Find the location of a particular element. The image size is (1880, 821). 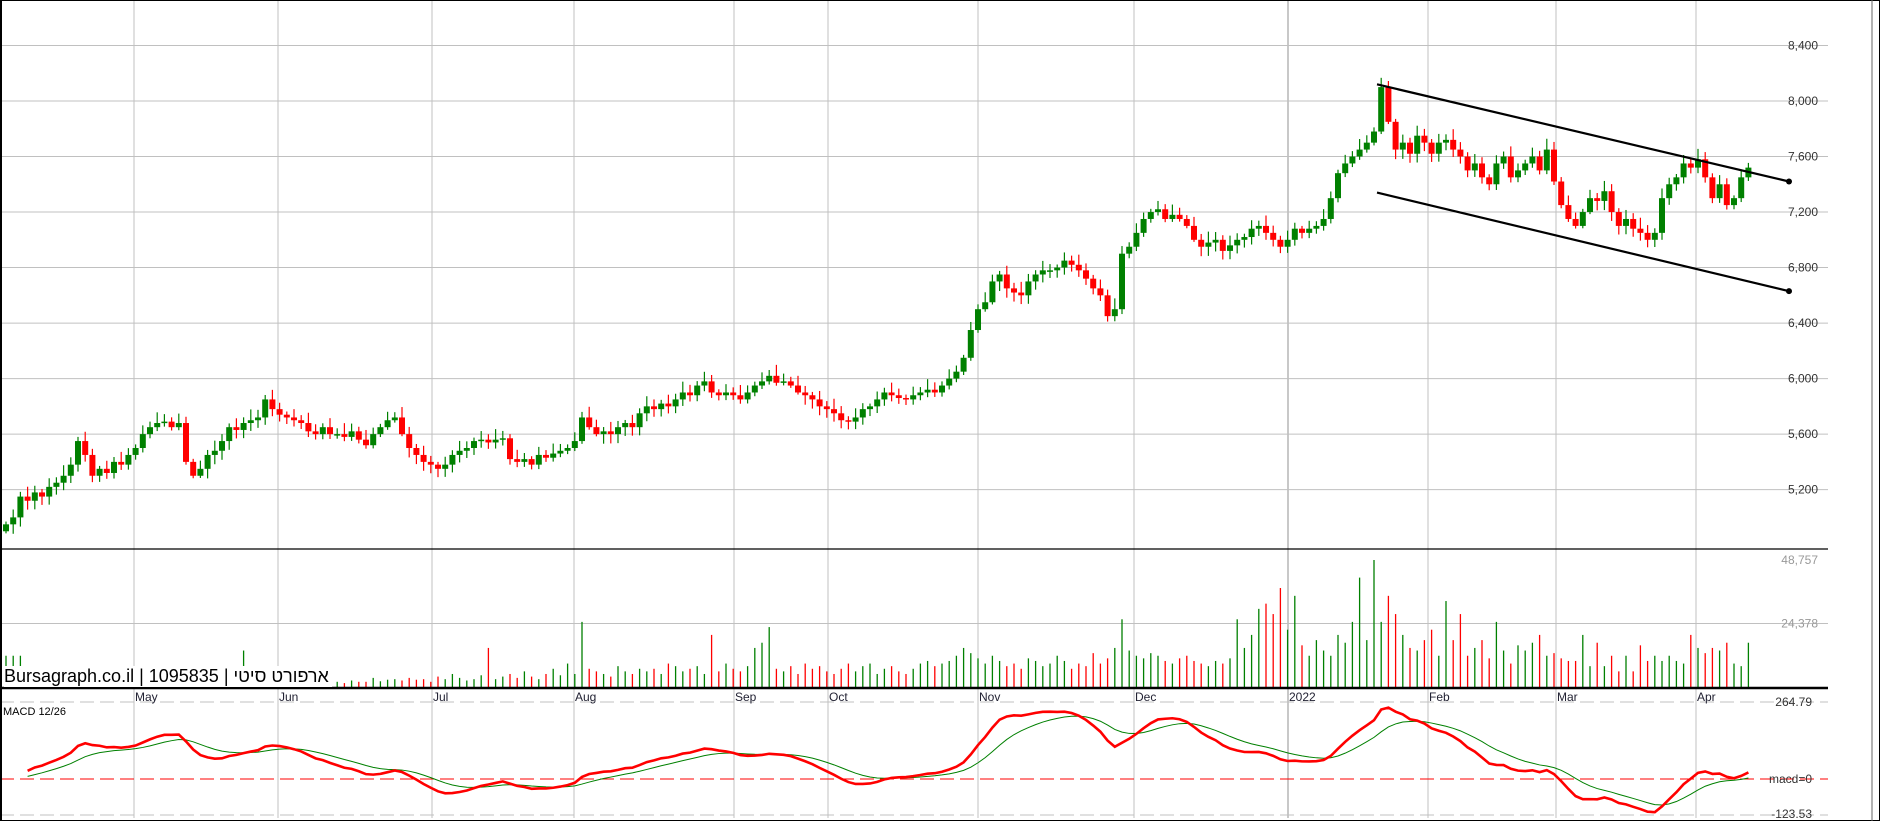

price-tick-label: 7,200 is located at coordinates (1803, 212).